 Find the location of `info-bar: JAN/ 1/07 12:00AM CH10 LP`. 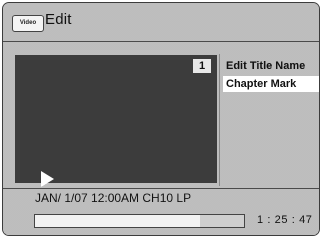

info-bar: JAN/ 1/07 12:00AM CH10 LP is located at coordinates (161, 198).